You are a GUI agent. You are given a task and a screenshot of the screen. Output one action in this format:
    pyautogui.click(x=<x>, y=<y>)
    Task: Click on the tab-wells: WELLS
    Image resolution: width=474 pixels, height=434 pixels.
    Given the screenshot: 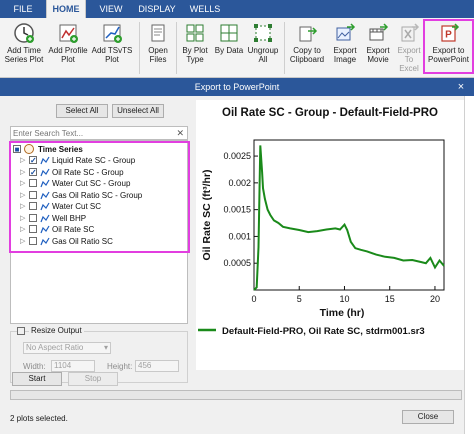 What is the action you would take?
    pyautogui.click(x=205, y=9)
    